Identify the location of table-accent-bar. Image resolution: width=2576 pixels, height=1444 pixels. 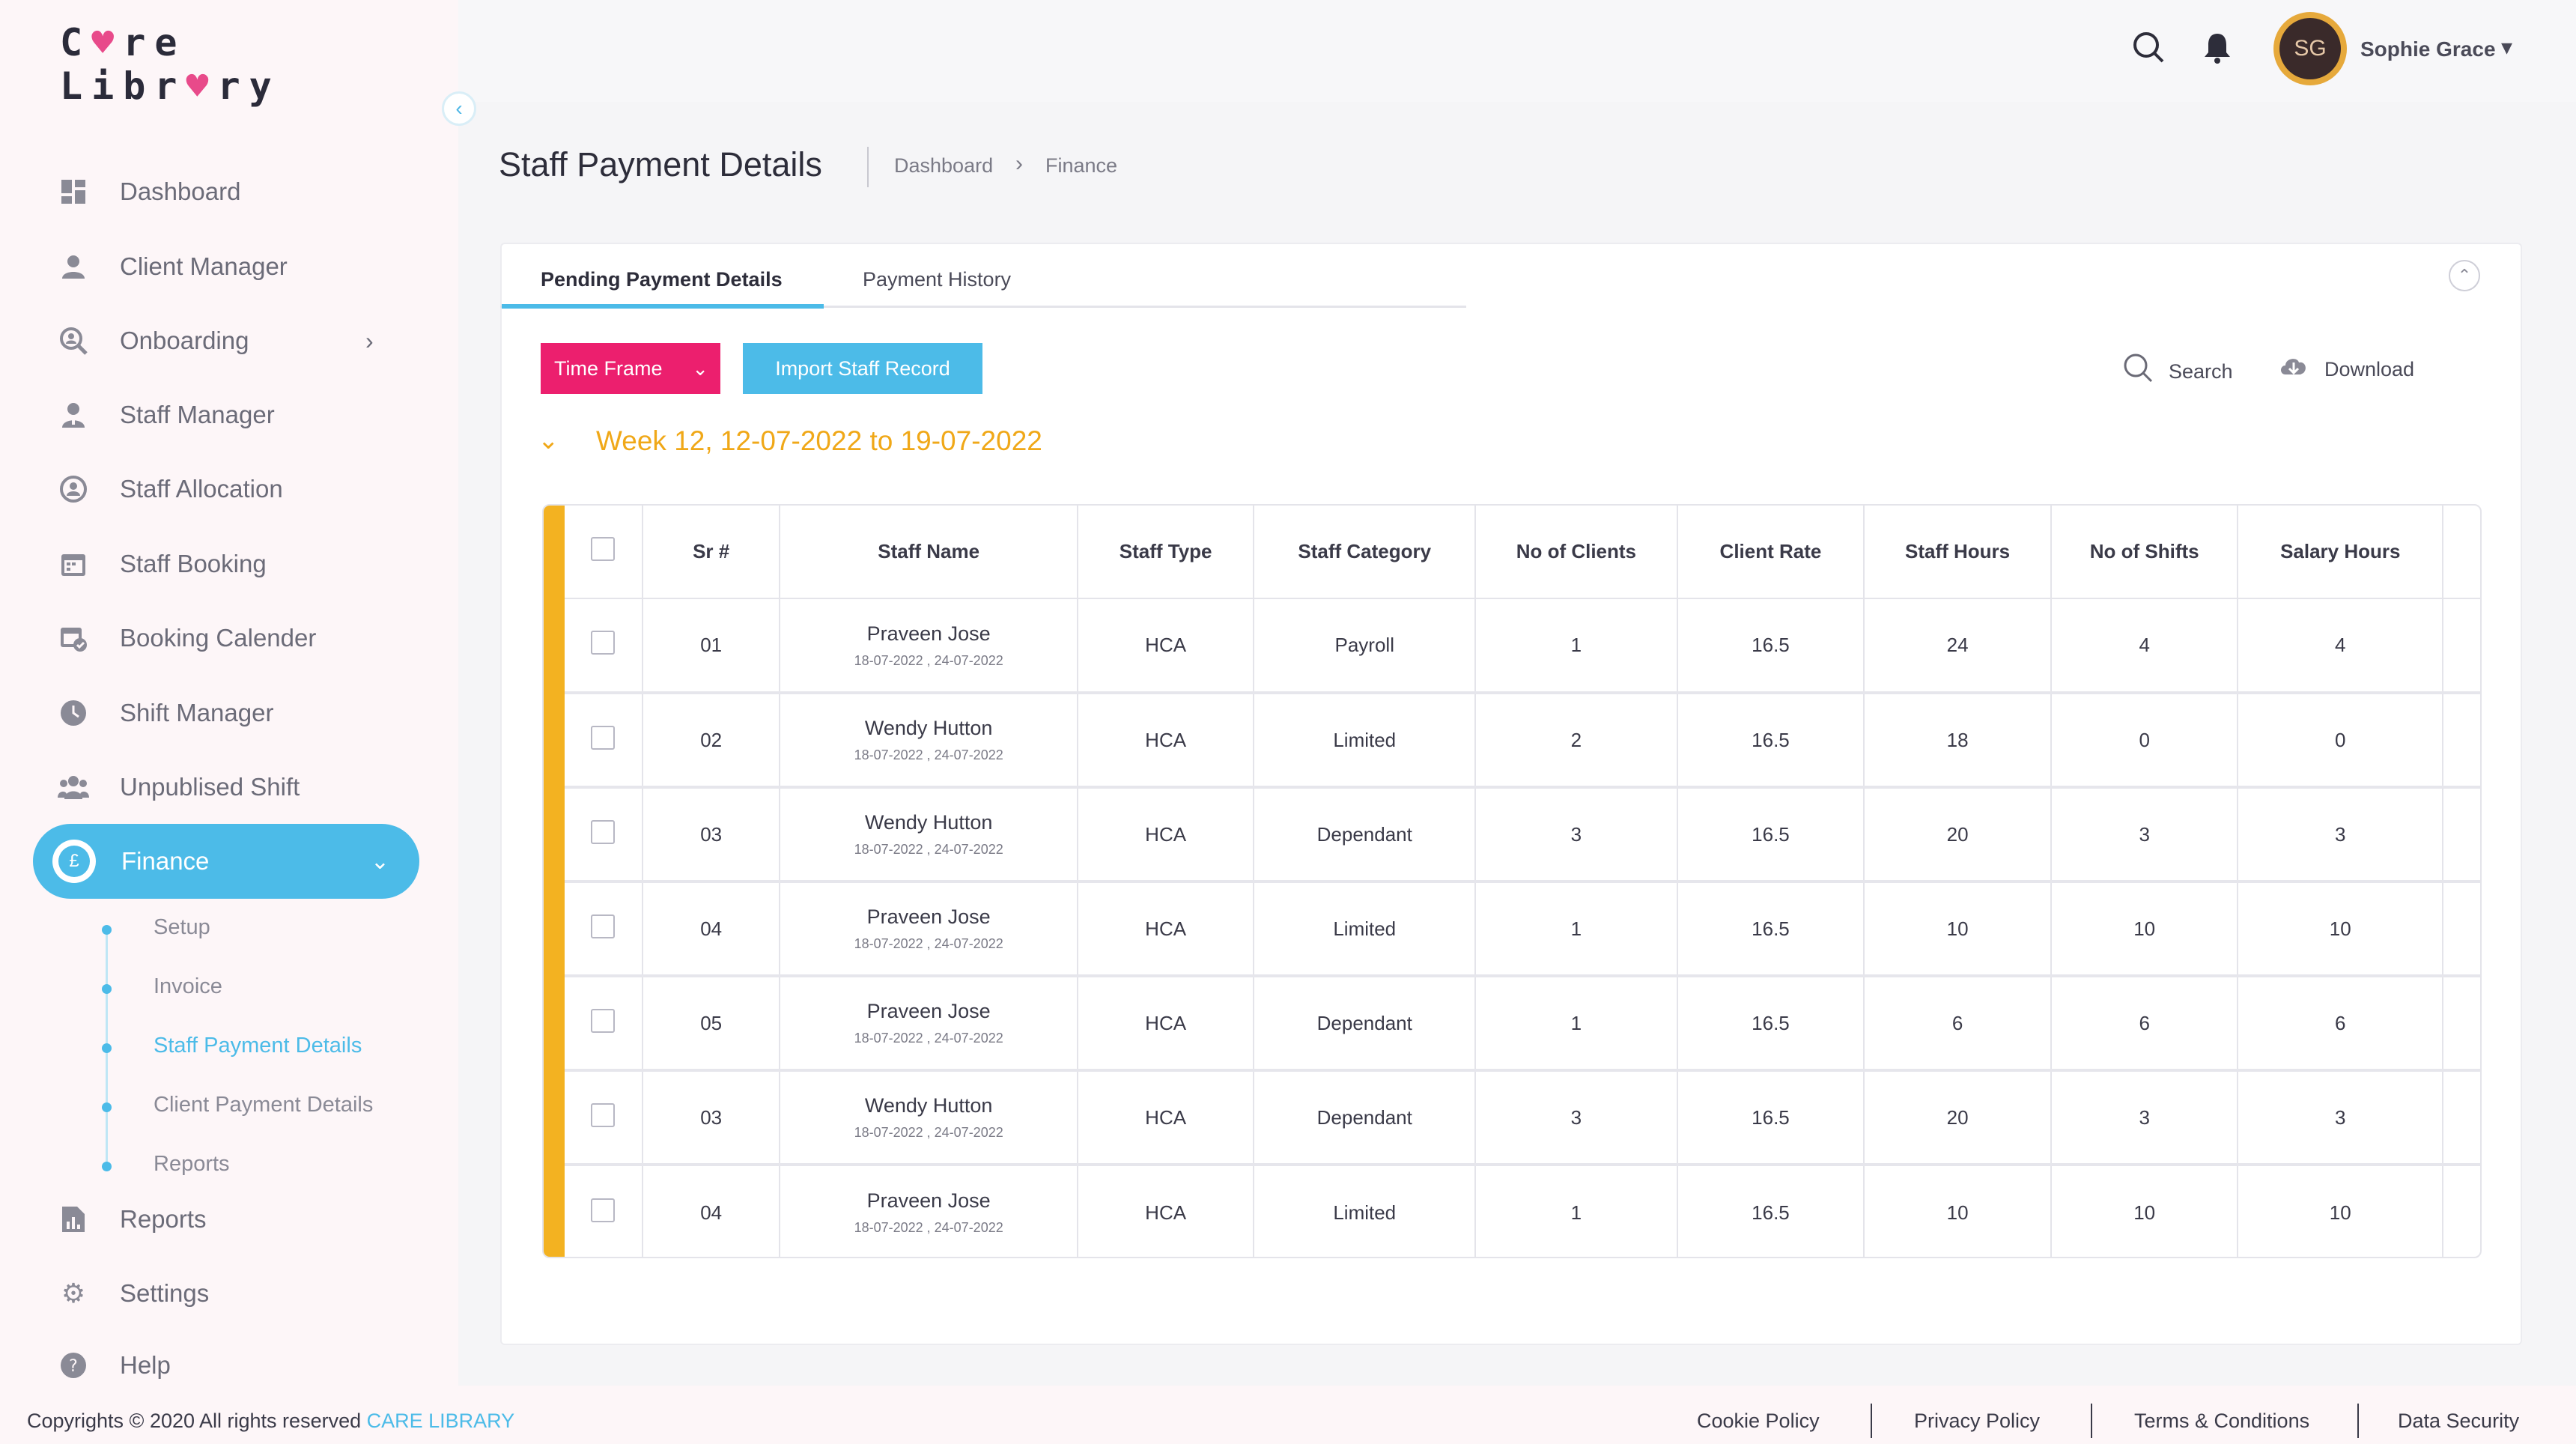
(554, 881).